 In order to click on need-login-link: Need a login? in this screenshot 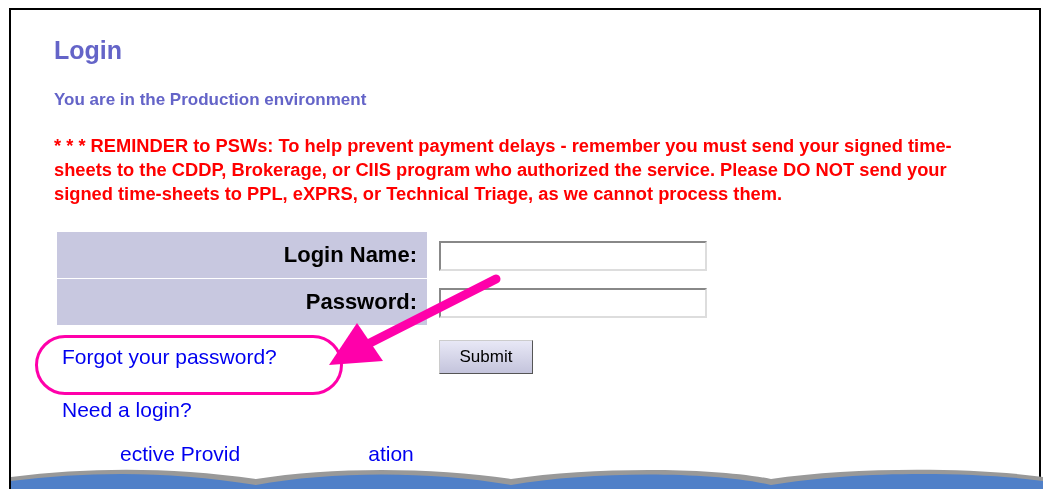, I will do `click(550, 410)`.